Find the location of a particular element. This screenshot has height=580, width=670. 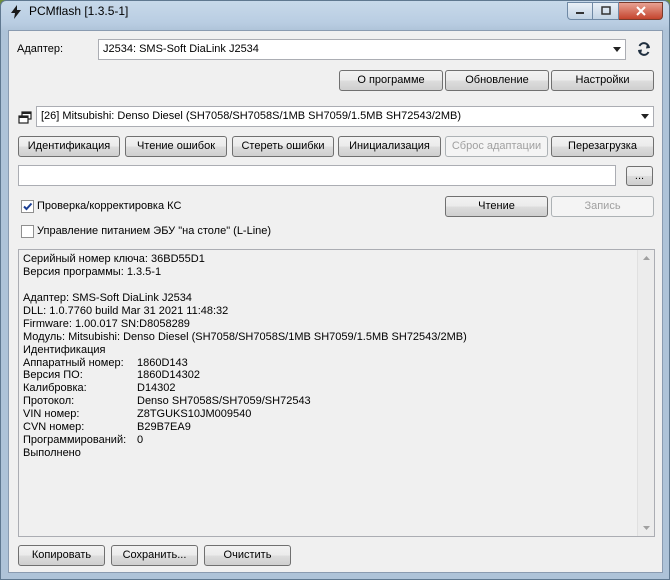

copy-button: Копировать is located at coordinates (61, 555).